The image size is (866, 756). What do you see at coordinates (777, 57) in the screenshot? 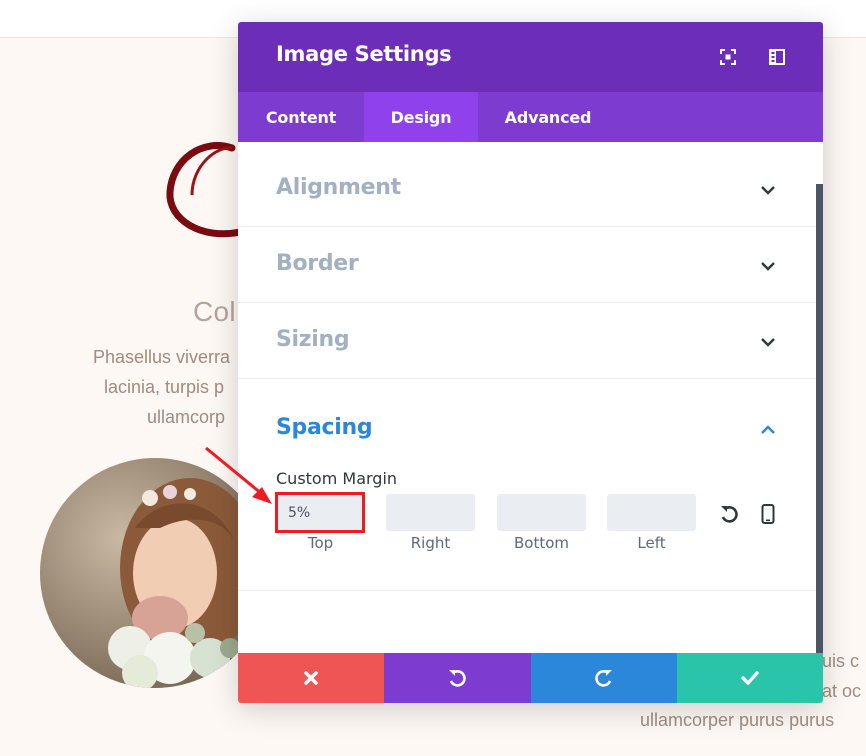
I see `sidebar-layout-icon` at bounding box center [777, 57].